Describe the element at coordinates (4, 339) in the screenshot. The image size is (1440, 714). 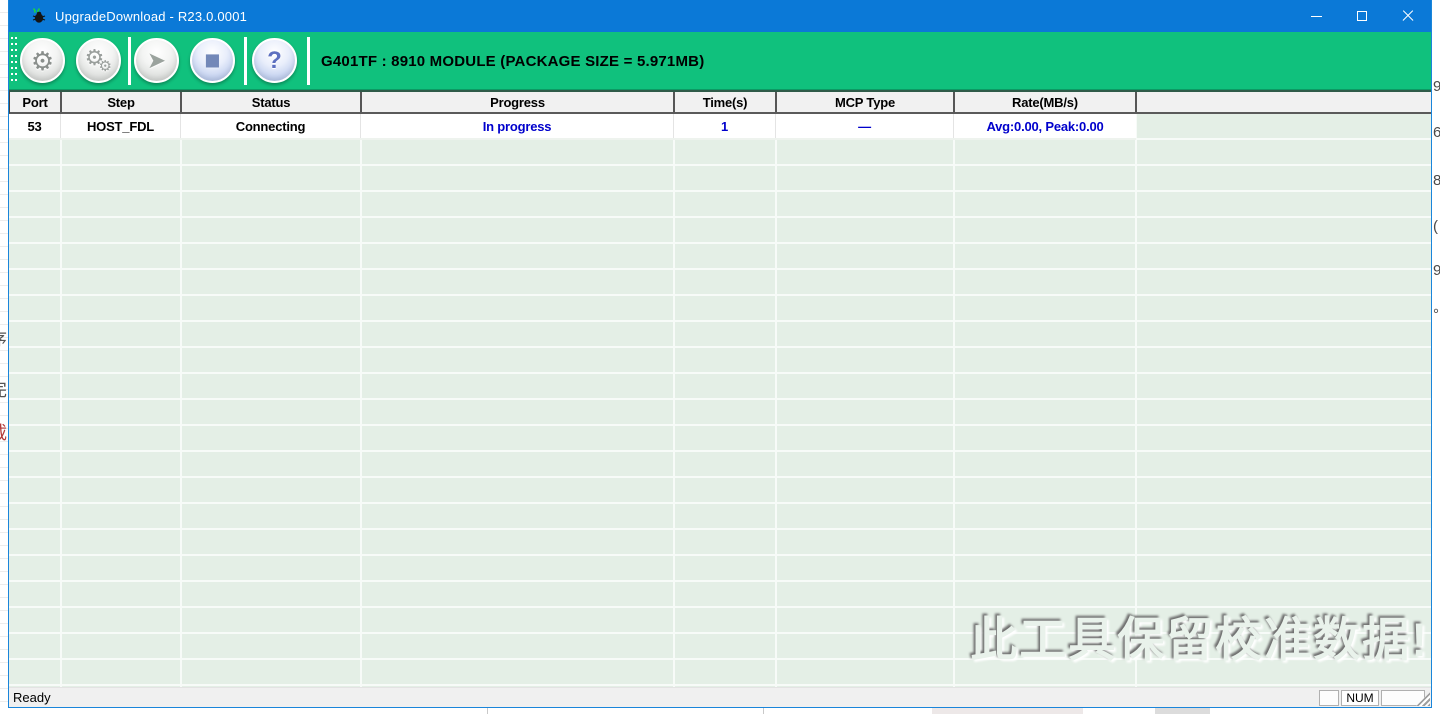
I see `background-text-fragment: 序` at that location.